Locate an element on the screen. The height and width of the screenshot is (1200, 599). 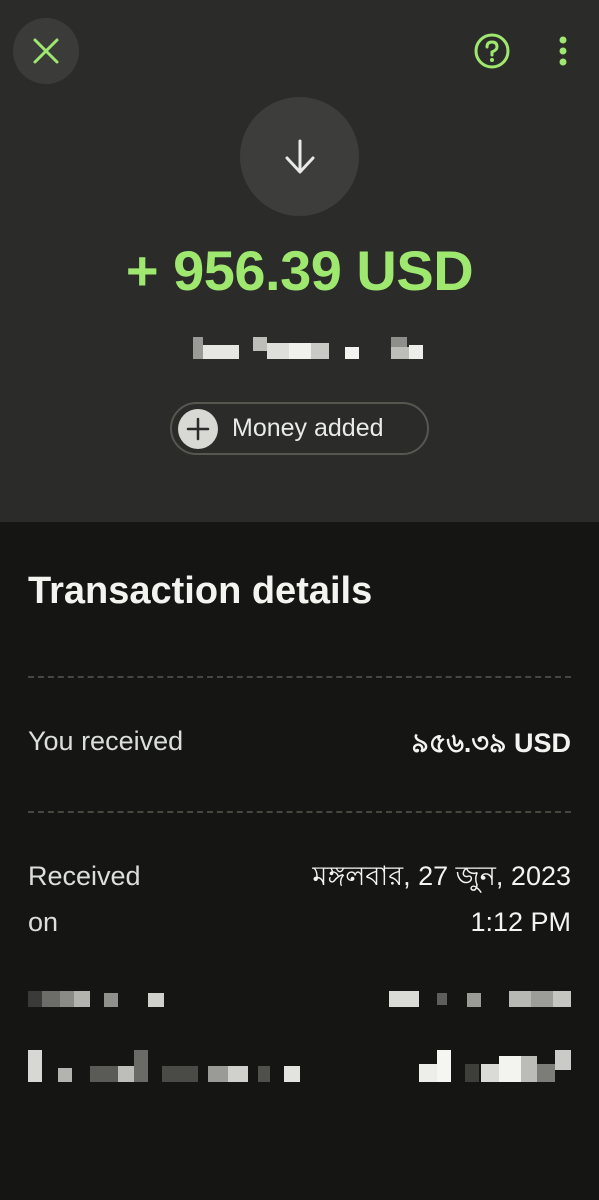
arrow-down-icon is located at coordinates (299, 156).